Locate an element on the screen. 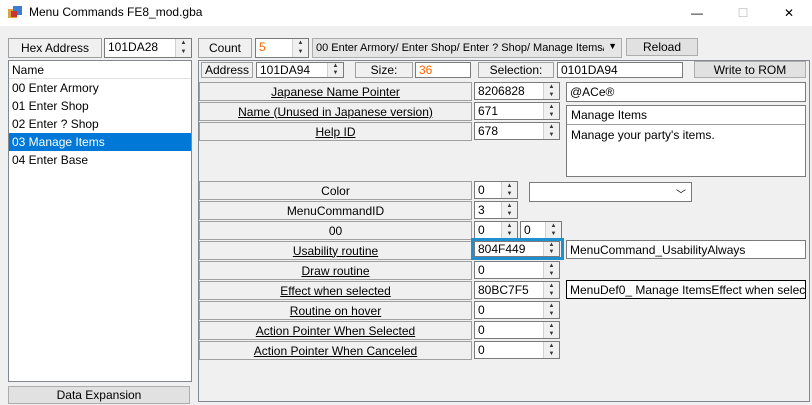 Image resolution: width=812 pixels, height=405 pixels. minimize-icon: — is located at coordinates (697, 13).